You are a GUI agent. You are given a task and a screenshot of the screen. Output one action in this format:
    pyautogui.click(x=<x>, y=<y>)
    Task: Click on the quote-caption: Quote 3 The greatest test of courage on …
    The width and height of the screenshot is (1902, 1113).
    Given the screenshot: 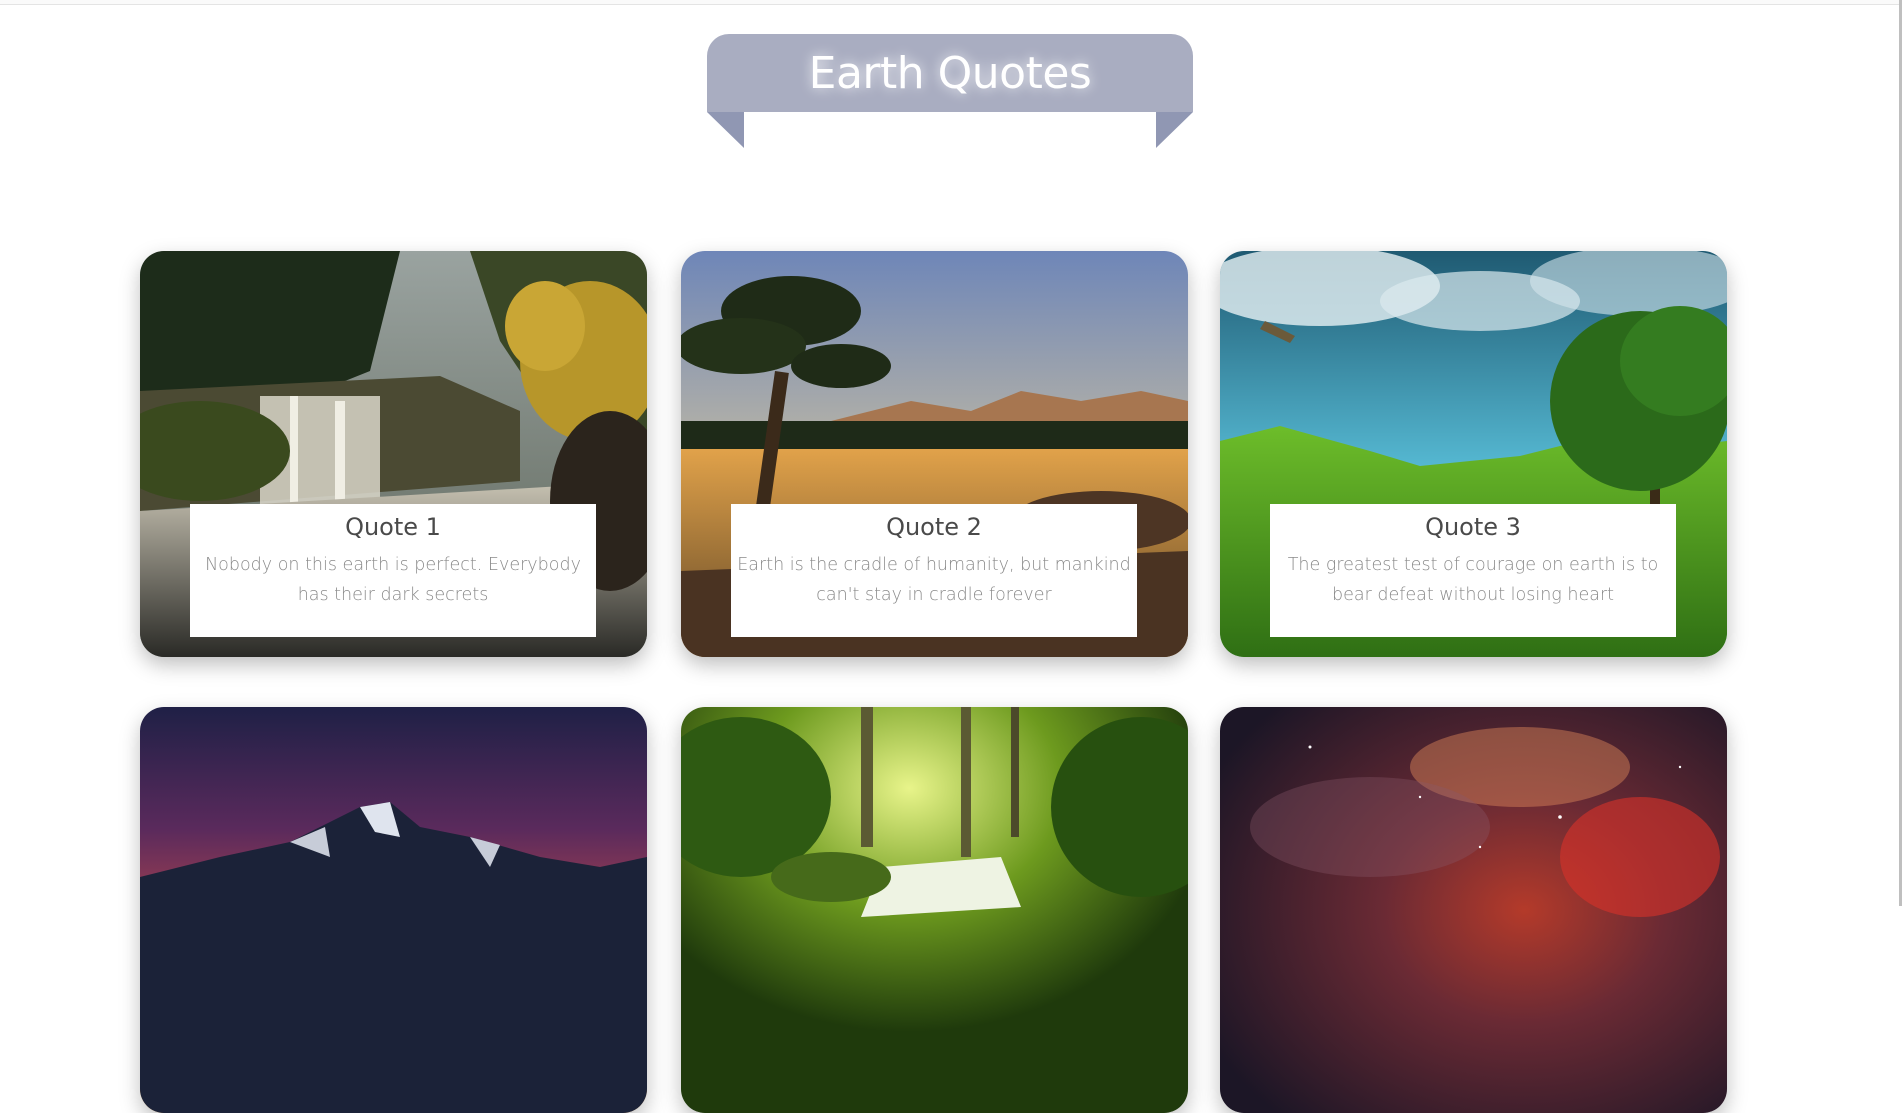 What is the action you would take?
    pyautogui.click(x=1473, y=570)
    